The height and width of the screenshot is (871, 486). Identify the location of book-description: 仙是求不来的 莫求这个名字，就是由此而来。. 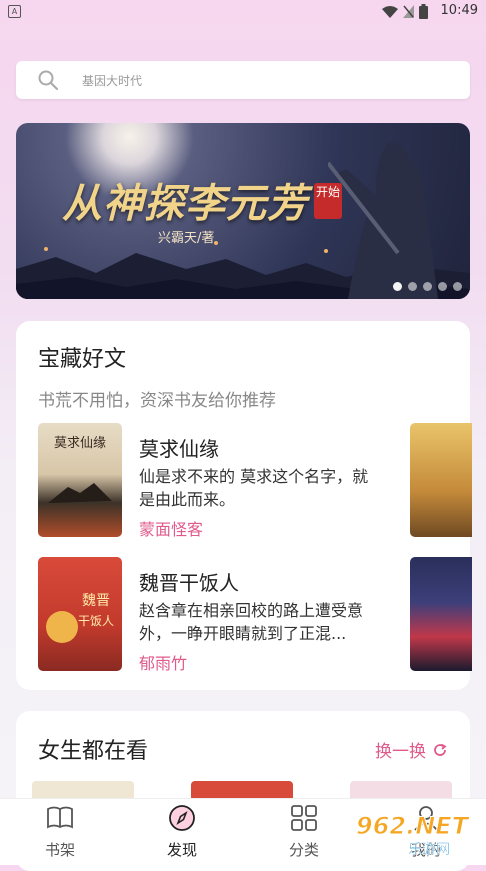
(254, 488).